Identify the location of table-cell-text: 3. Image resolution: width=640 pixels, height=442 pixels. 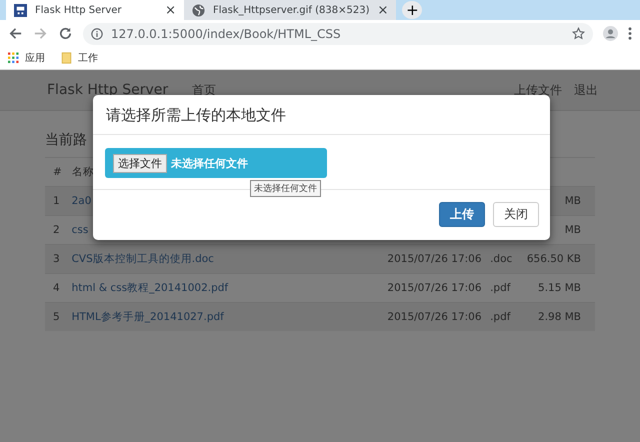
(56, 259).